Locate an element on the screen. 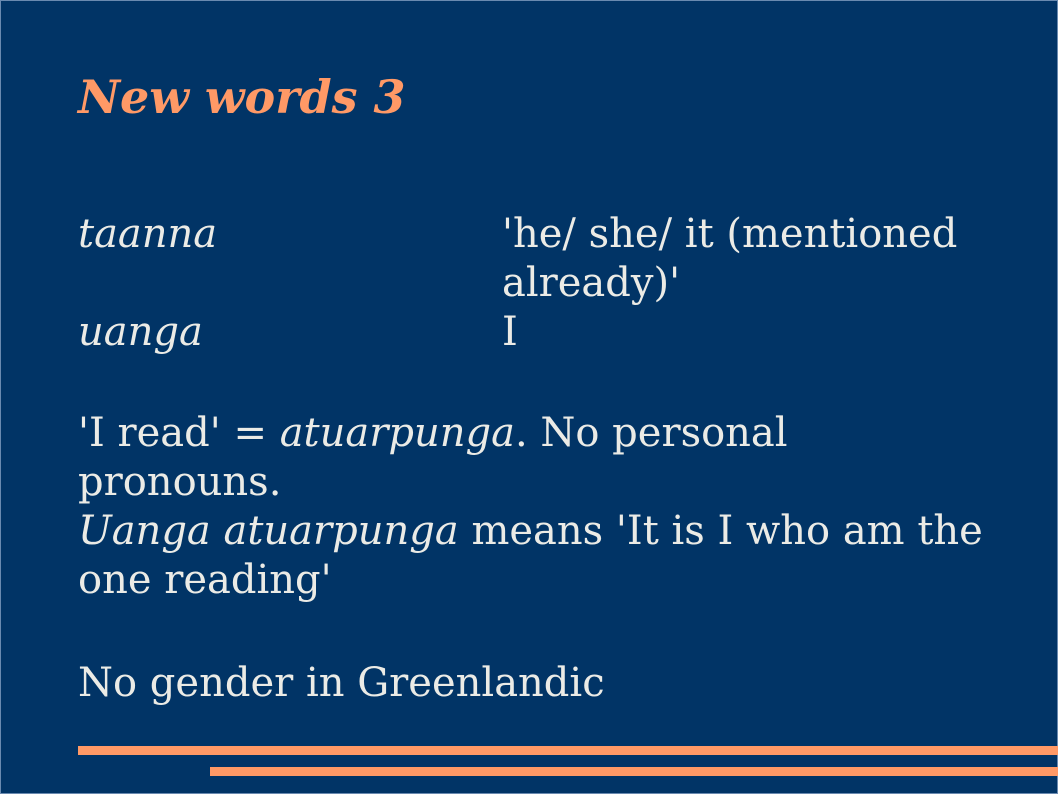 The width and height of the screenshot is (1058, 794). vocabulary-term: taanna is located at coordinates (148, 234).